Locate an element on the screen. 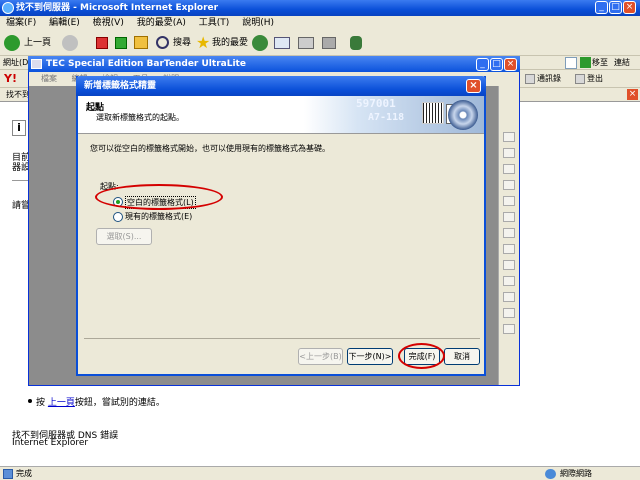  menu-file: 檔案(F) is located at coordinates (21, 23).